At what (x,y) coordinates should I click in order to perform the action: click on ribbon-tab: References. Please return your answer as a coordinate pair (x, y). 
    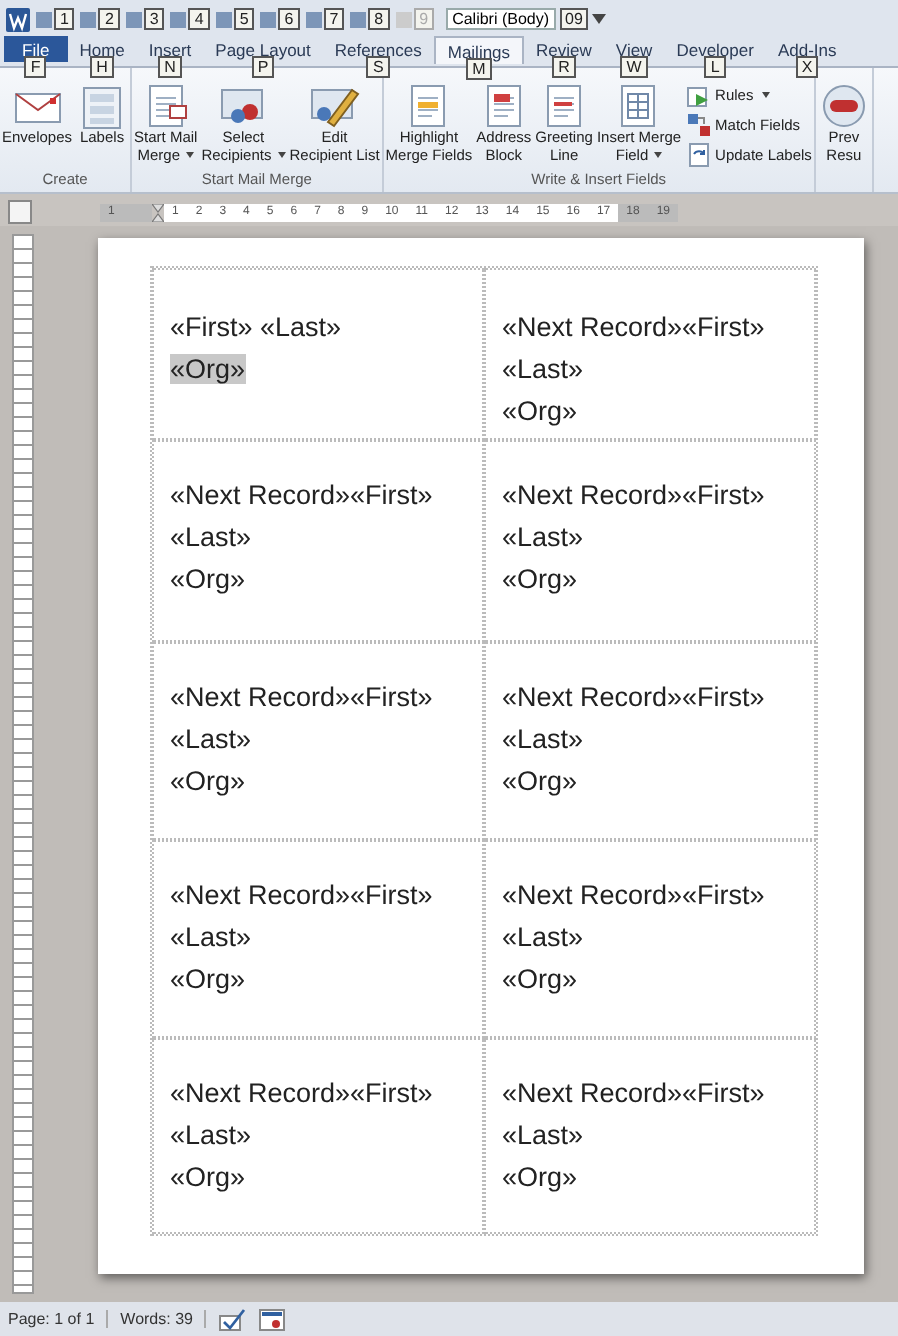
    Looking at the image, I should click on (378, 49).